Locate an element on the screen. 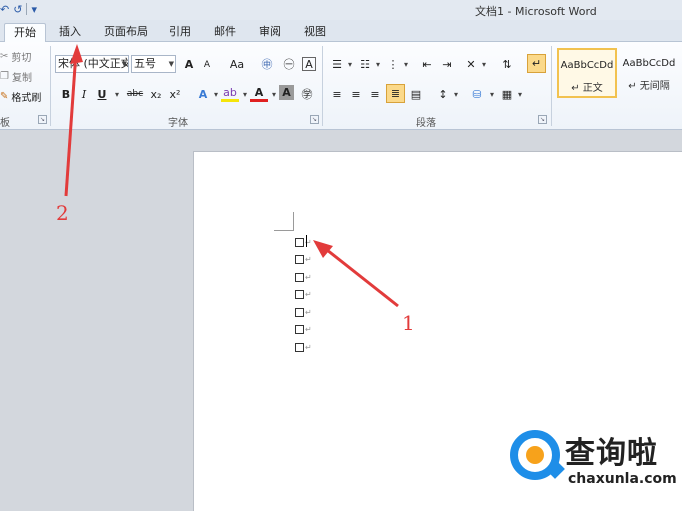  watermark-logo-dot is located at coordinates (535, 455).